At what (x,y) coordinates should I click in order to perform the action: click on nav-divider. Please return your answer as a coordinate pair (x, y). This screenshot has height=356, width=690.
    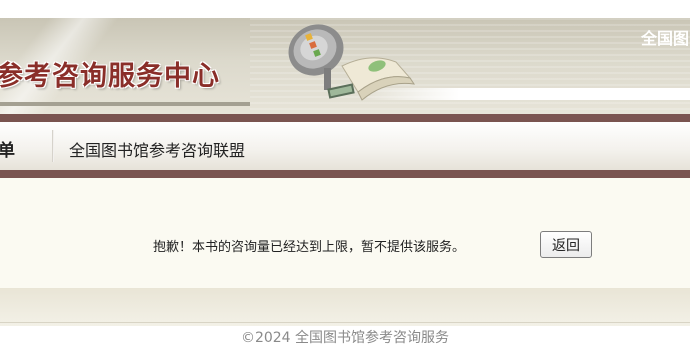
    Looking at the image, I should click on (53, 146).